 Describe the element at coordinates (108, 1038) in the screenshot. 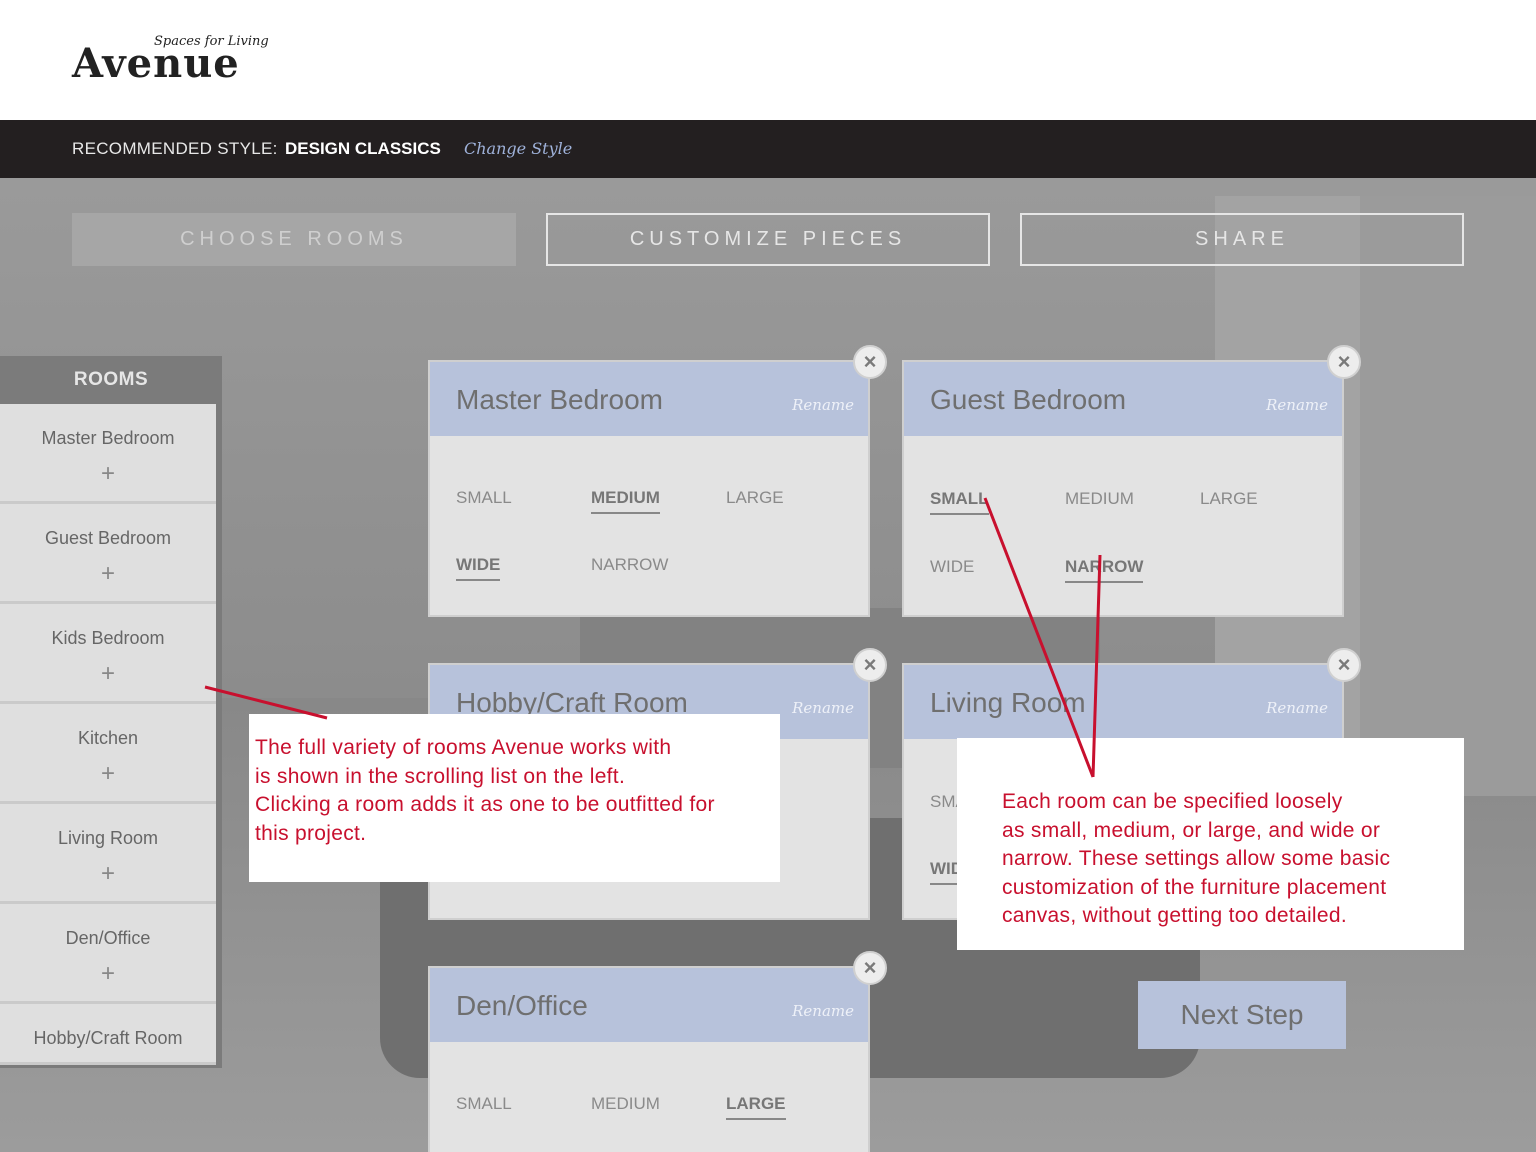

I see `room-item-label: Hobby/Craft Room` at that location.